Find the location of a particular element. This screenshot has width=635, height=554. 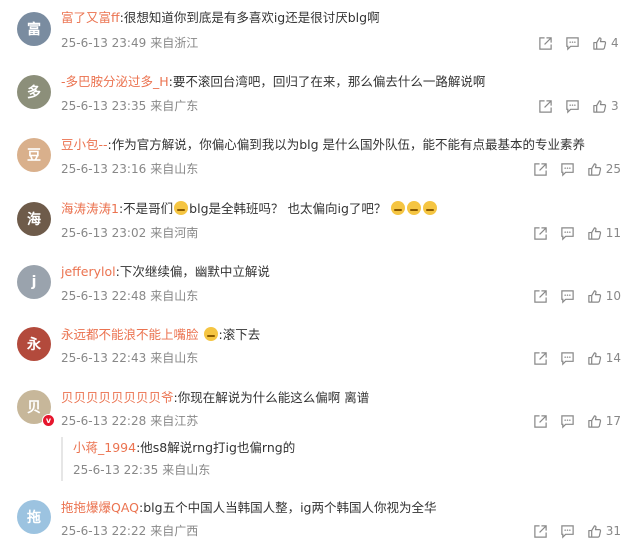

like-count: 14 is located at coordinates (613, 358).